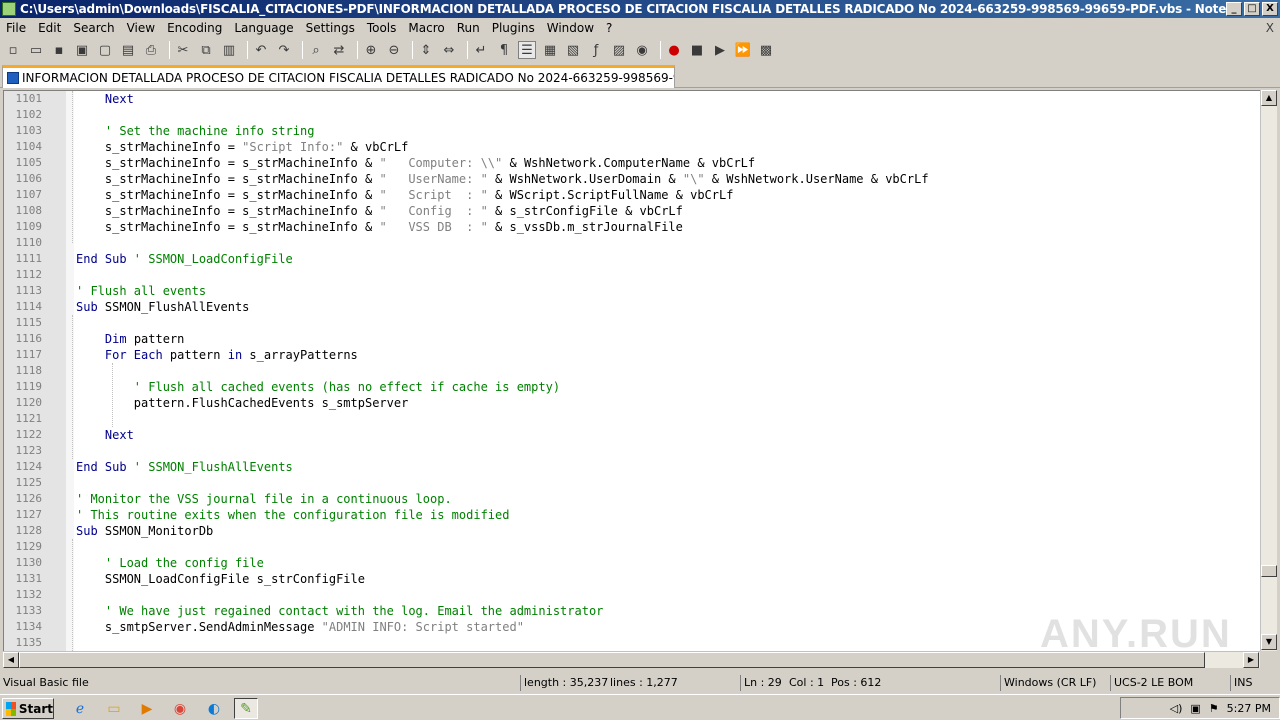  I want to click on code-token: " Script : ", so click(433, 195).